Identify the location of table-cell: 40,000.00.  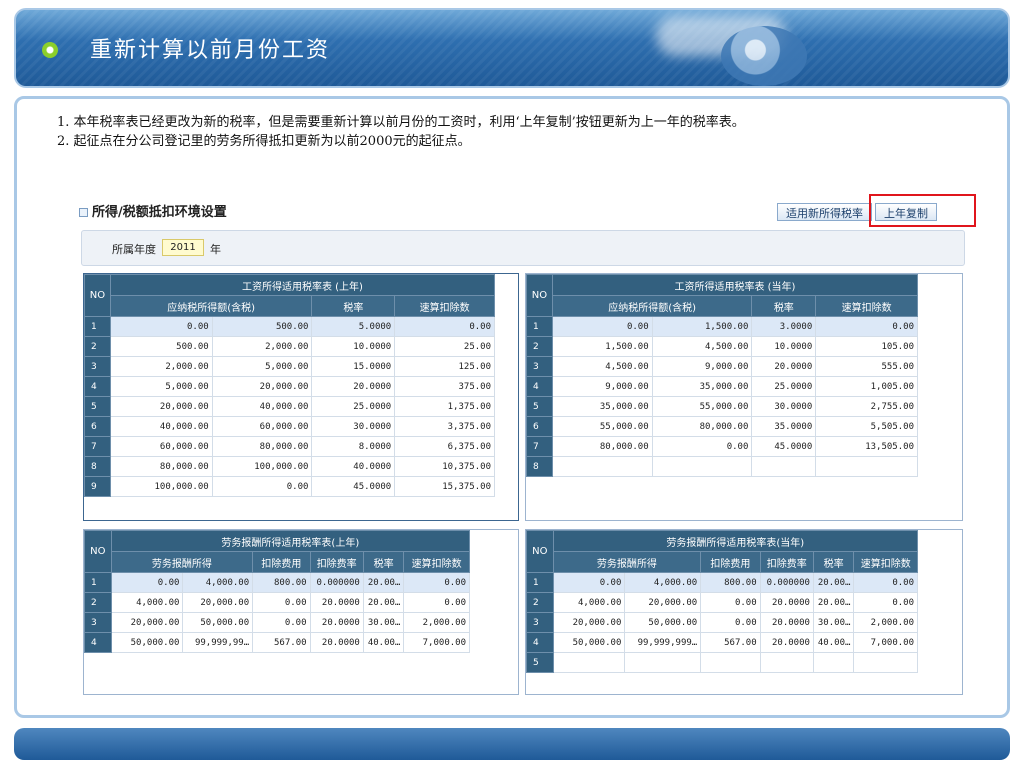
(262, 406).